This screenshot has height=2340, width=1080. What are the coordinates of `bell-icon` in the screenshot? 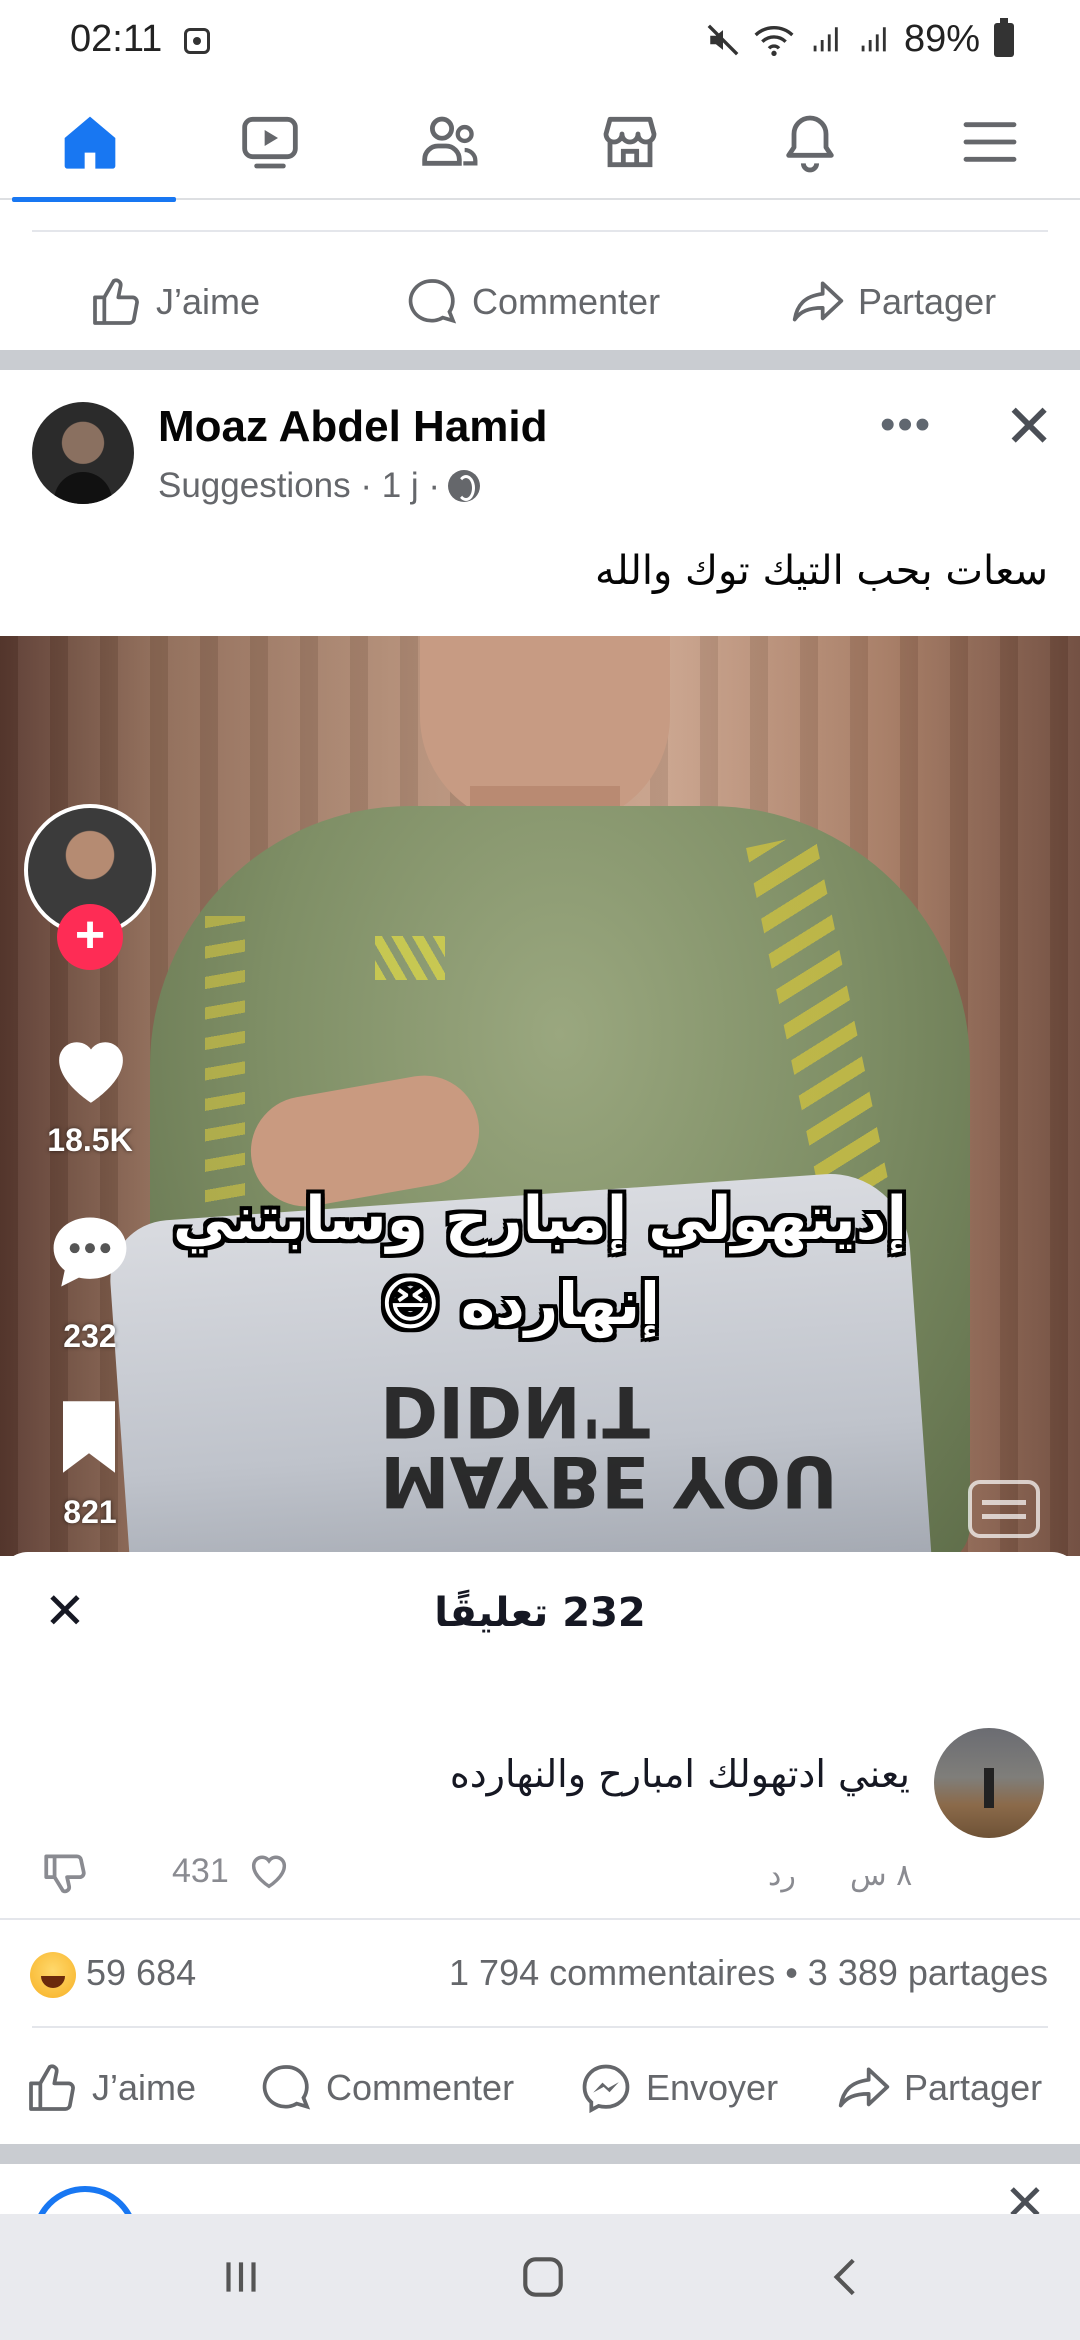 It's located at (810, 144).